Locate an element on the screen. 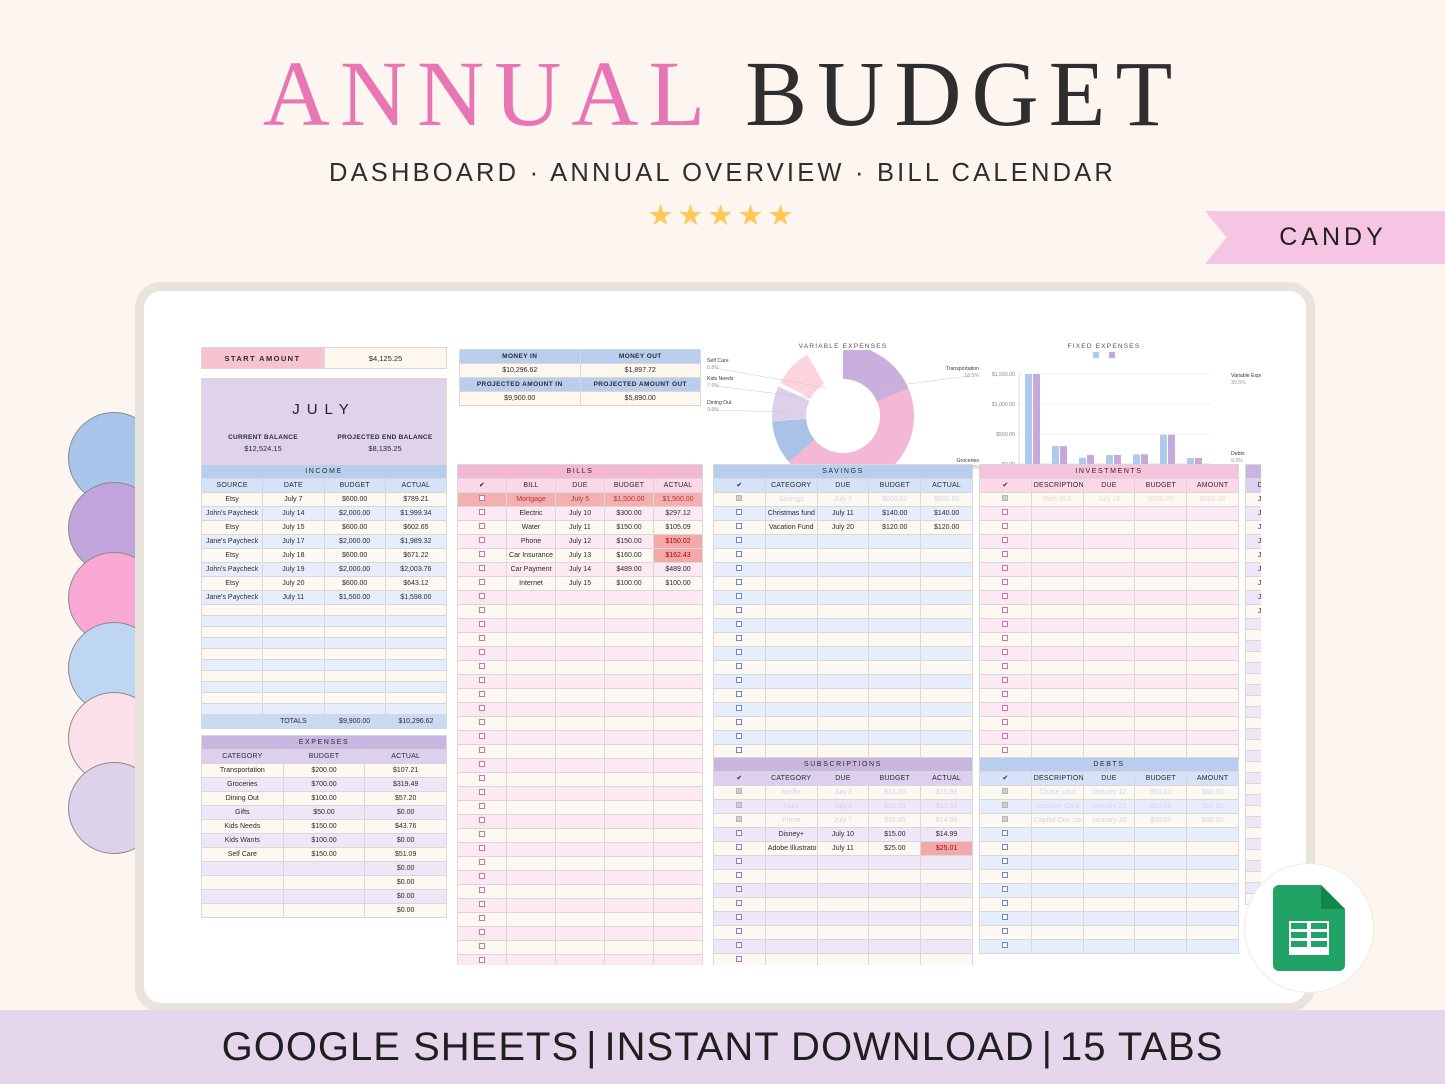  money-in-value: $10,296.62 is located at coordinates (520, 370).